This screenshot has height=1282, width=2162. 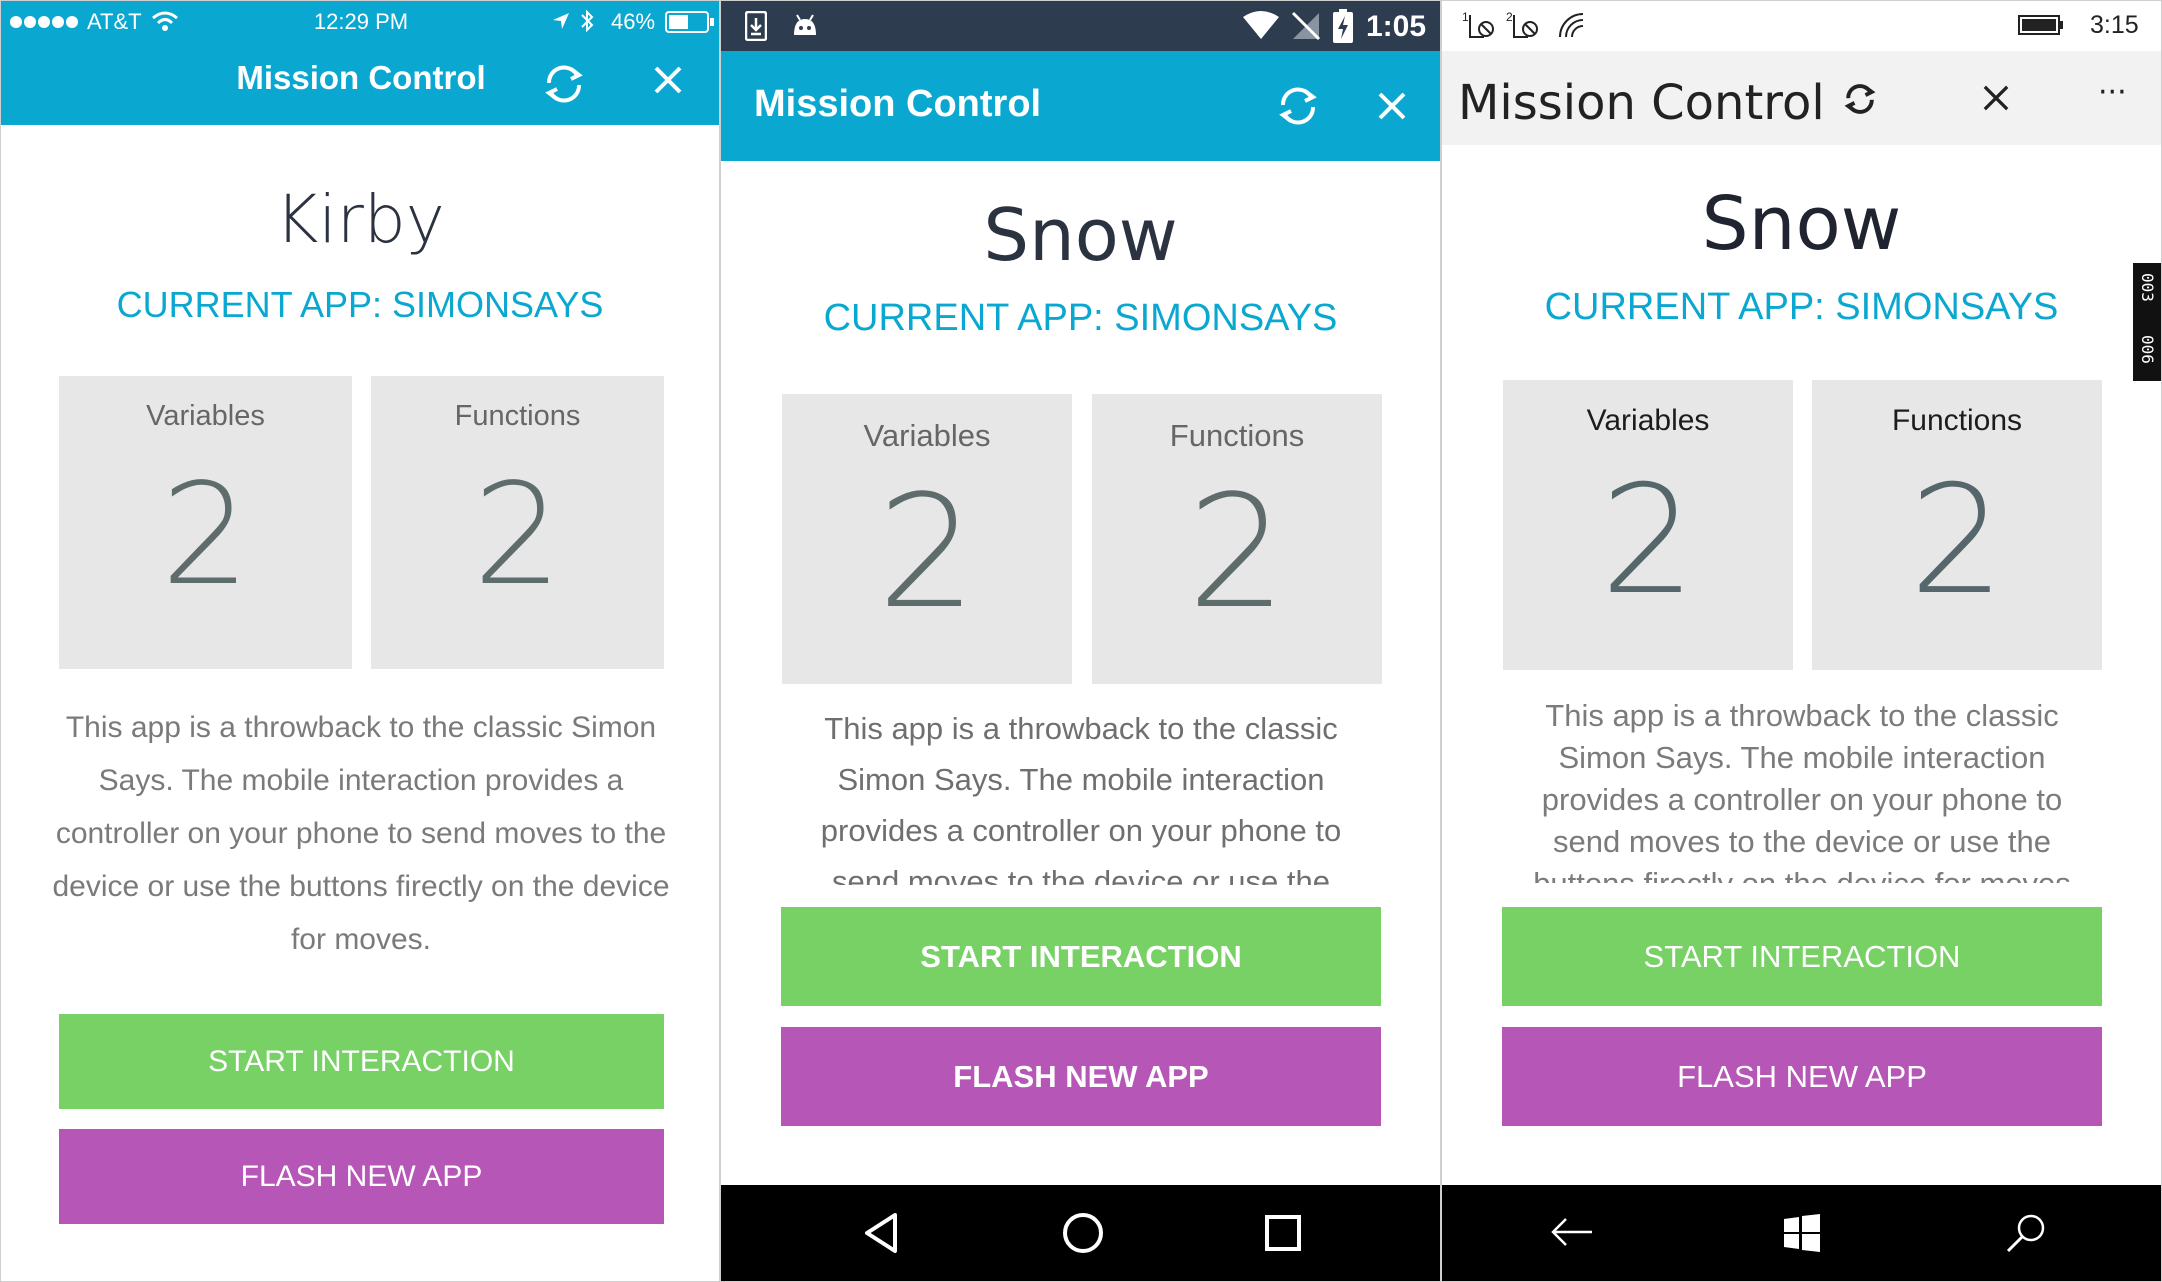 I want to click on android-status-bar: 1:05, so click(x=1080, y=26).